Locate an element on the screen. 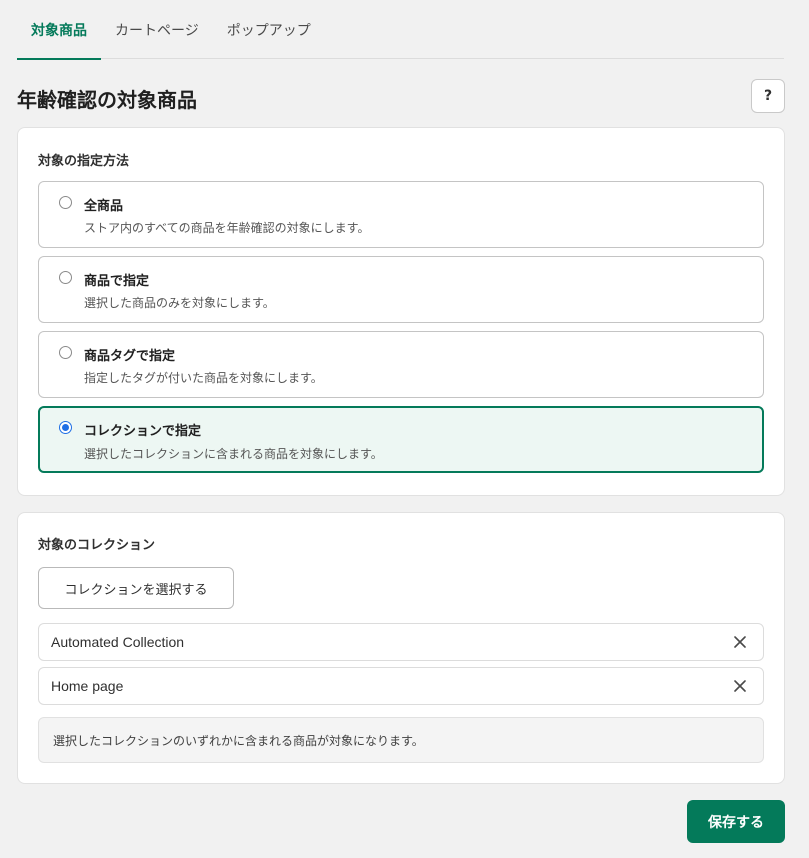 This screenshot has height=858, width=809. radio-by-product-tag is located at coordinates (65, 352).